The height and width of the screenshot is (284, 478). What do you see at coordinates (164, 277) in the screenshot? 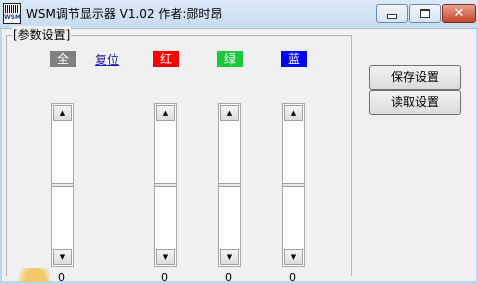
I see `value-red: 0` at bounding box center [164, 277].